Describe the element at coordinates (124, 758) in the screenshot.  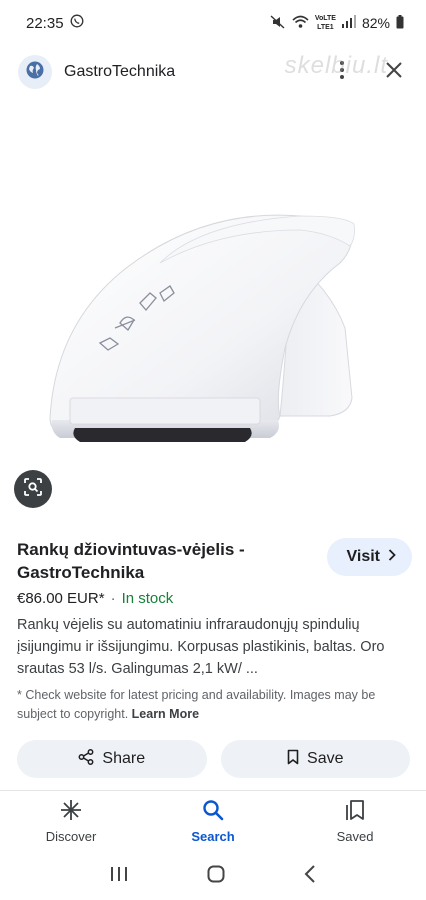
I see `share-label: Share` at that location.